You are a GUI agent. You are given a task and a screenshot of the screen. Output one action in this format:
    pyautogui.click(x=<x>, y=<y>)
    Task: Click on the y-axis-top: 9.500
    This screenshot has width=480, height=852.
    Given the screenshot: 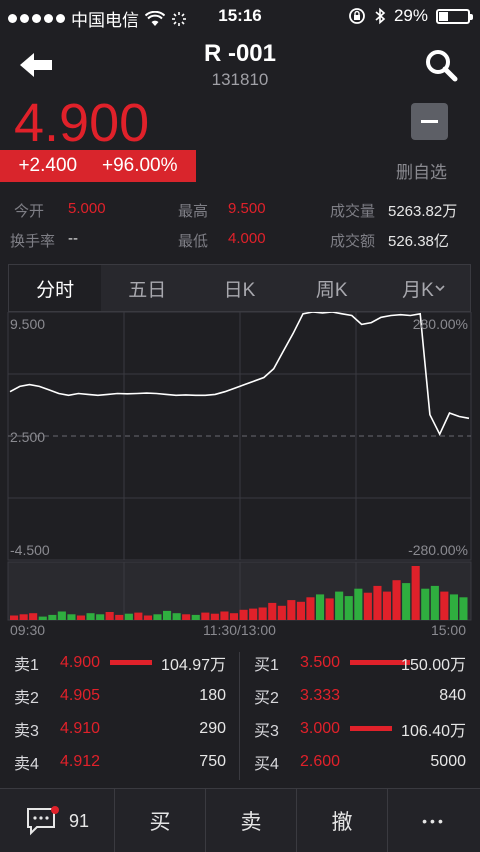 What is the action you would take?
    pyautogui.click(x=28, y=324)
    